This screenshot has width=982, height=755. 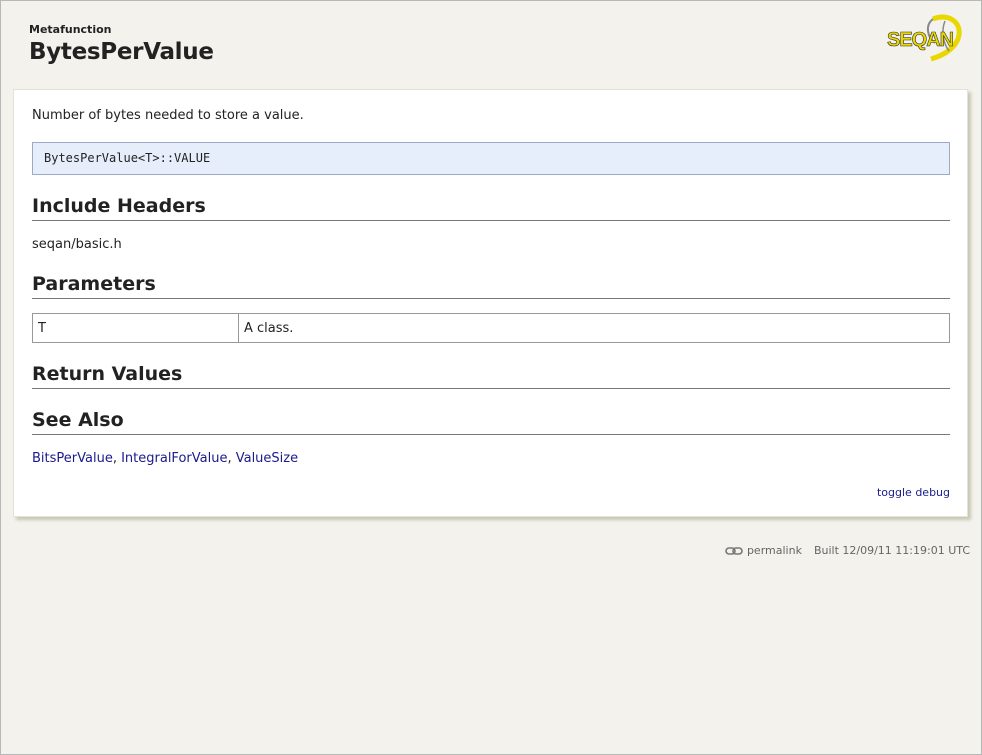 What do you see at coordinates (72, 458) in the screenshot?
I see `see-also-link-bitspervalue: BitsPerValue` at bounding box center [72, 458].